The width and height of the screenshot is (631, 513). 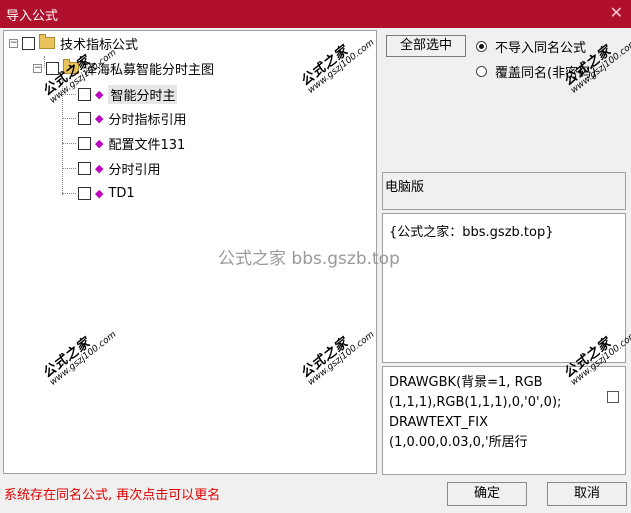 I want to click on tree-item: ◆ TD1, so click(x=106, y=193).